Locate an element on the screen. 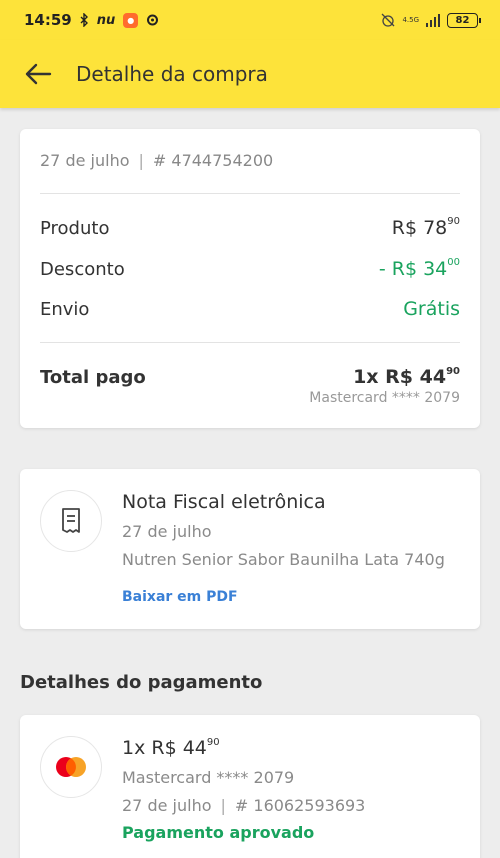  back-button is located at coordinates (38, 74).